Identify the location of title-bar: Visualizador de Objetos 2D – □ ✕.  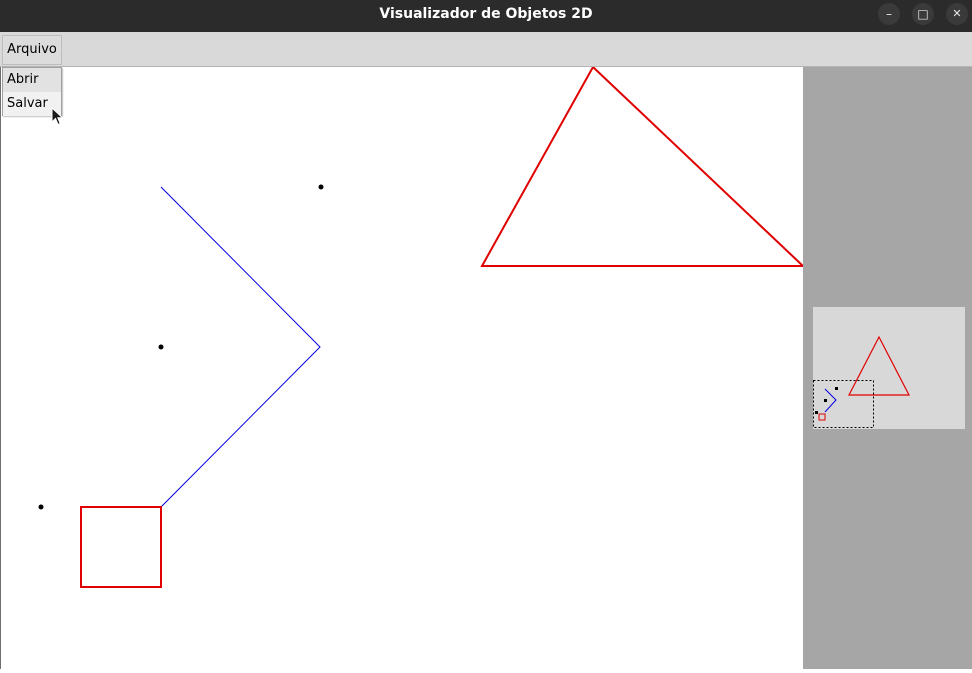
(486, 16).